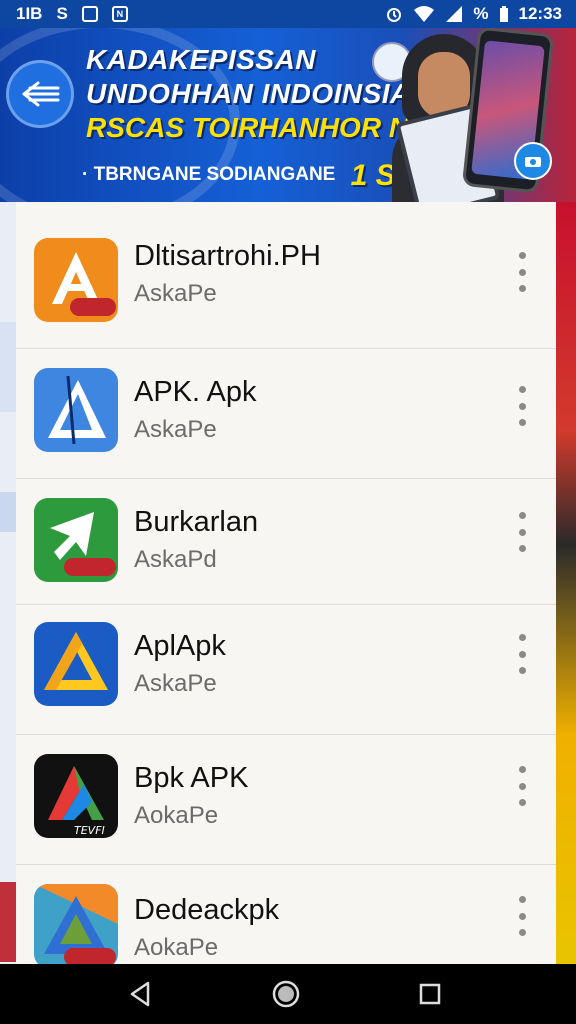 The width and height of the screenshot is (576, 1024). What do you see at coordinates (207, 910) in the screenshot?
I see `app-name: Dedeackpk` at bounding box center [207, 910].